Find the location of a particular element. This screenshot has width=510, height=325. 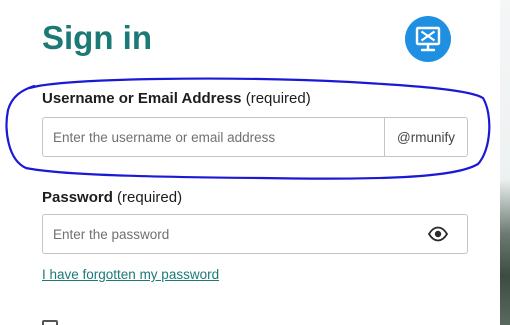

password-label: Password (required) is located at coordinates (112, 197).